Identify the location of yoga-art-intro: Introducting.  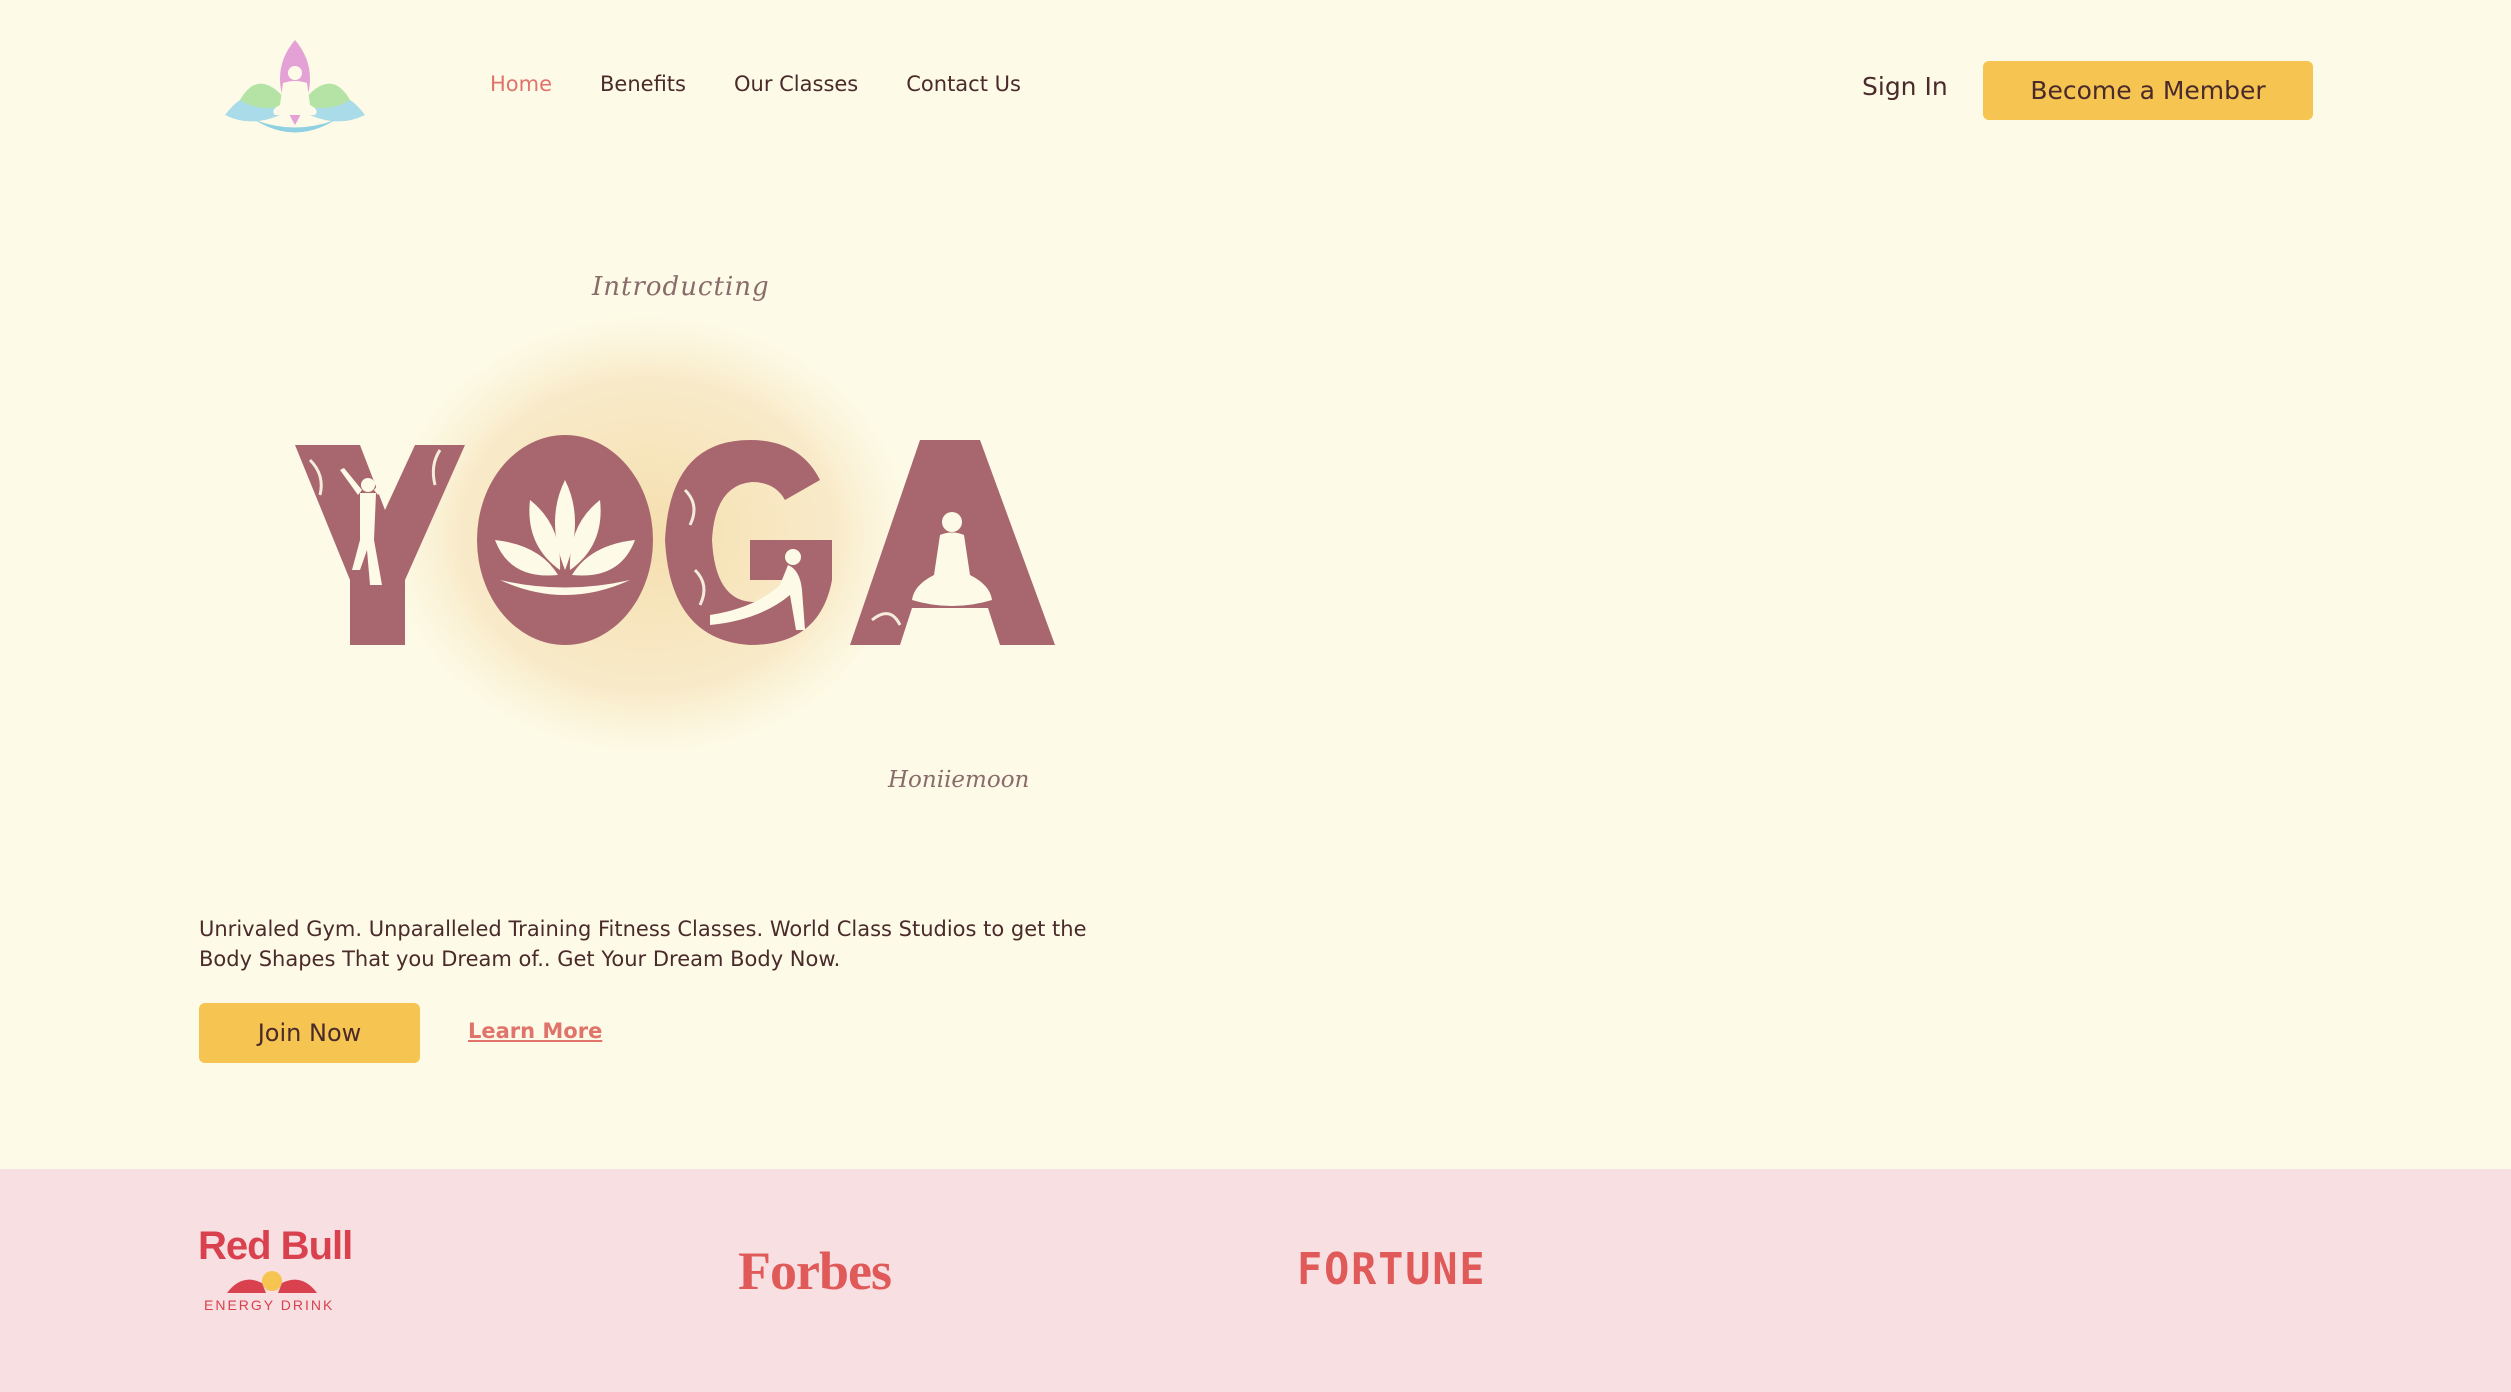
(681, 287).